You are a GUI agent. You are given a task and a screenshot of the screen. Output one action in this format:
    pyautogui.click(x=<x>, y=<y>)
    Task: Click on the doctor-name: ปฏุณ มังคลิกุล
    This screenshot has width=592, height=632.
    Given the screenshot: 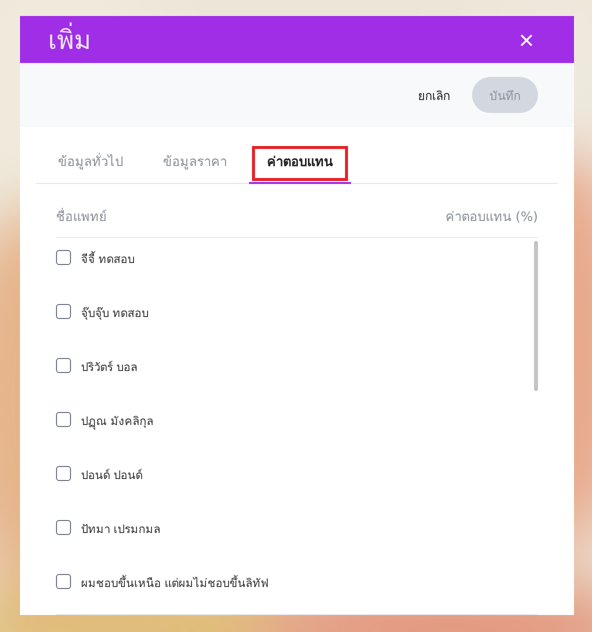 What is the action you would take?
    pyautogui.click(x=117, y=421)
    